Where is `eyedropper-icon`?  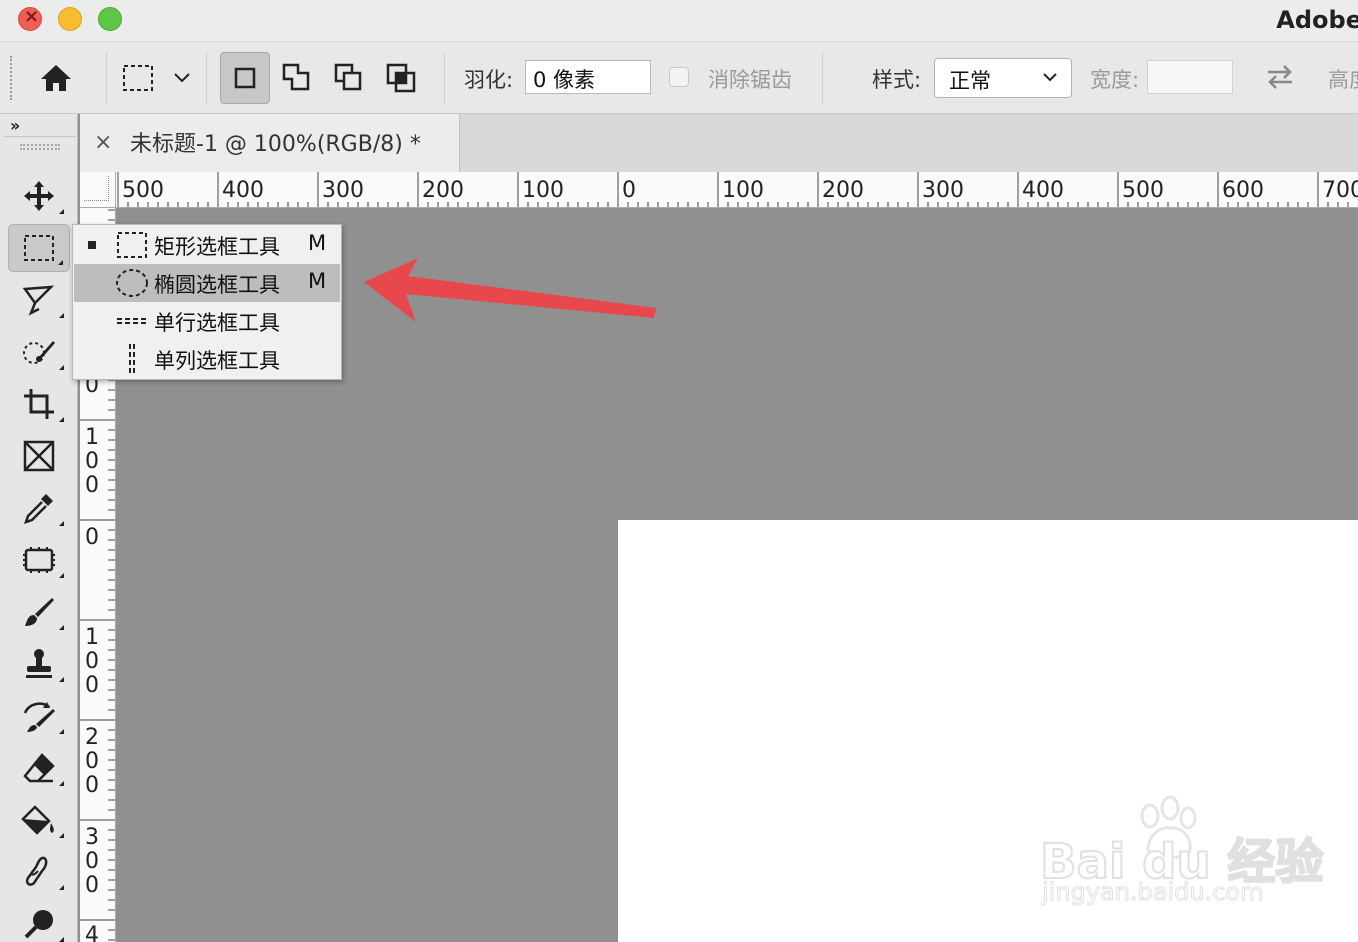 eyedropper-icon is located at coordinates (38, 509).